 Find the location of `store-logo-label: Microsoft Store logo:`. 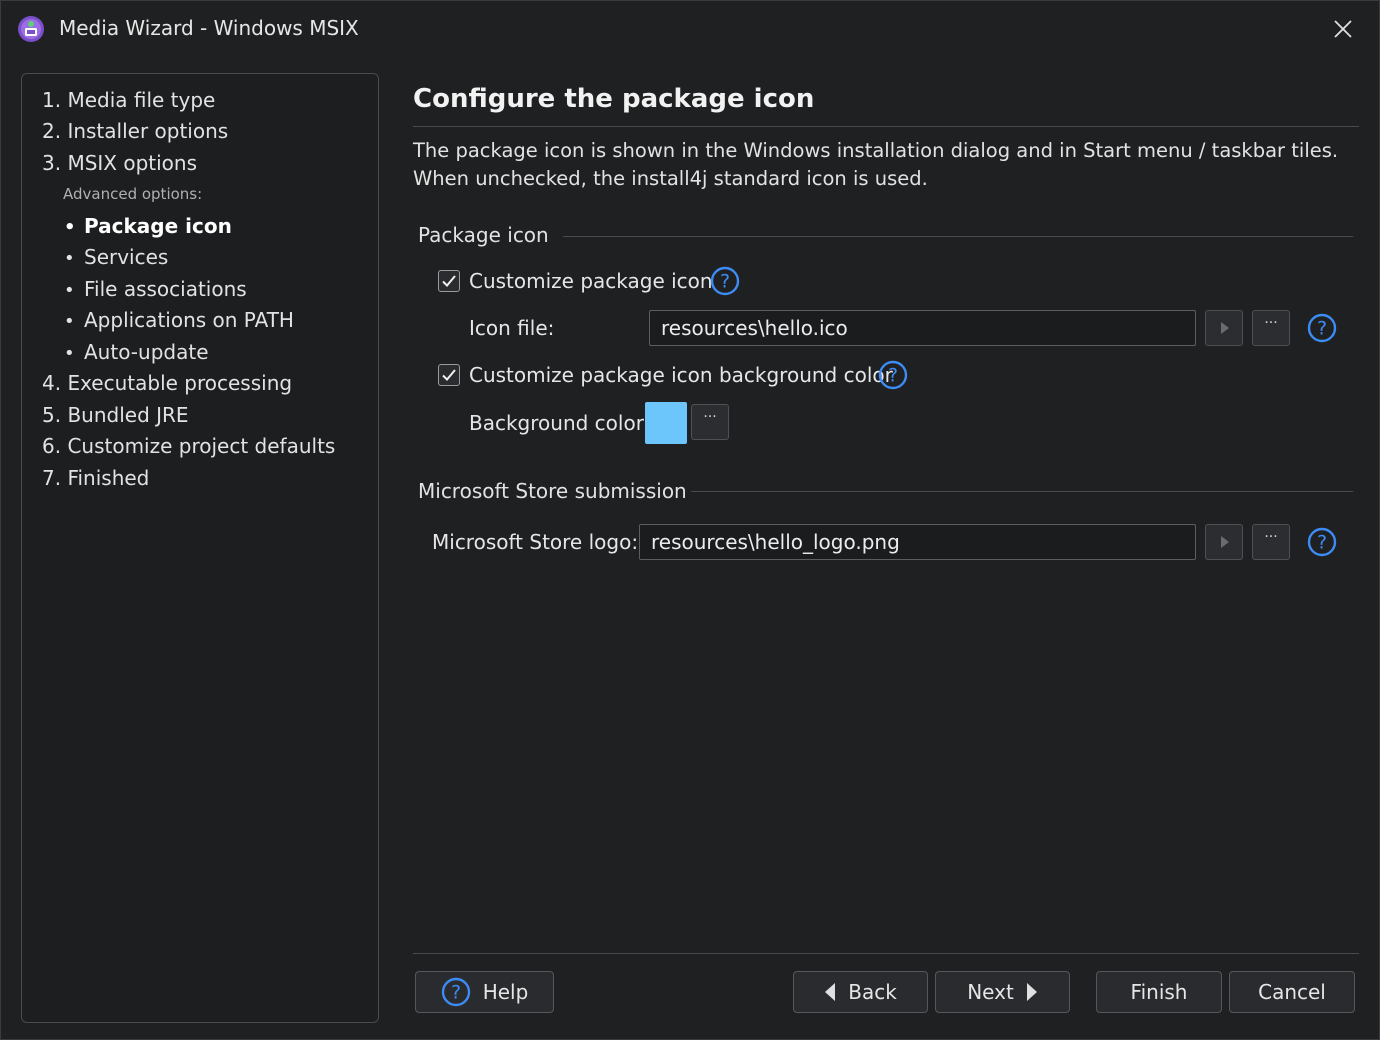

store-logo-label: Microsoft Store logo: is located at coordinates (535, 542).